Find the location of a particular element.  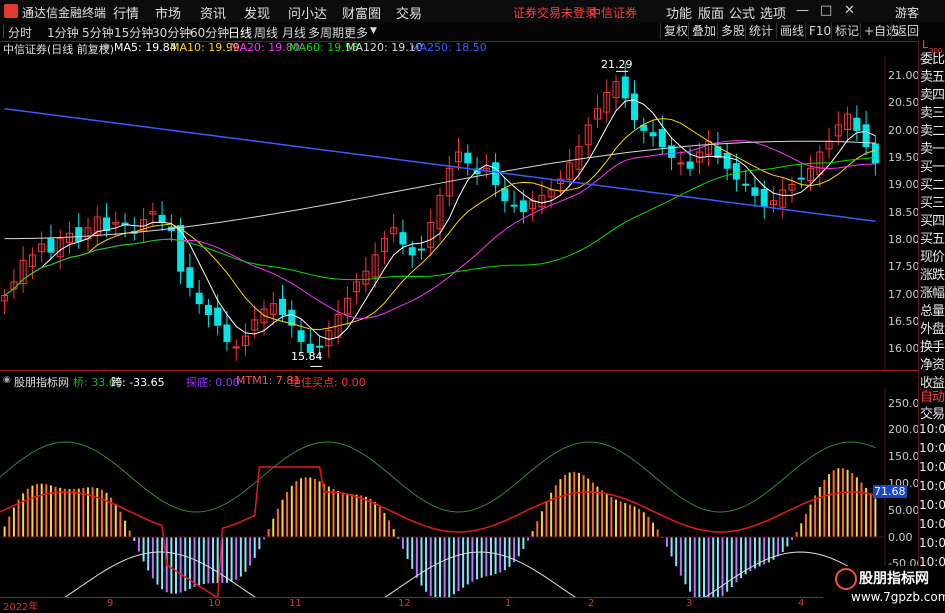

sidebar-item: 涨跌 is located at coordinates (932, 275).